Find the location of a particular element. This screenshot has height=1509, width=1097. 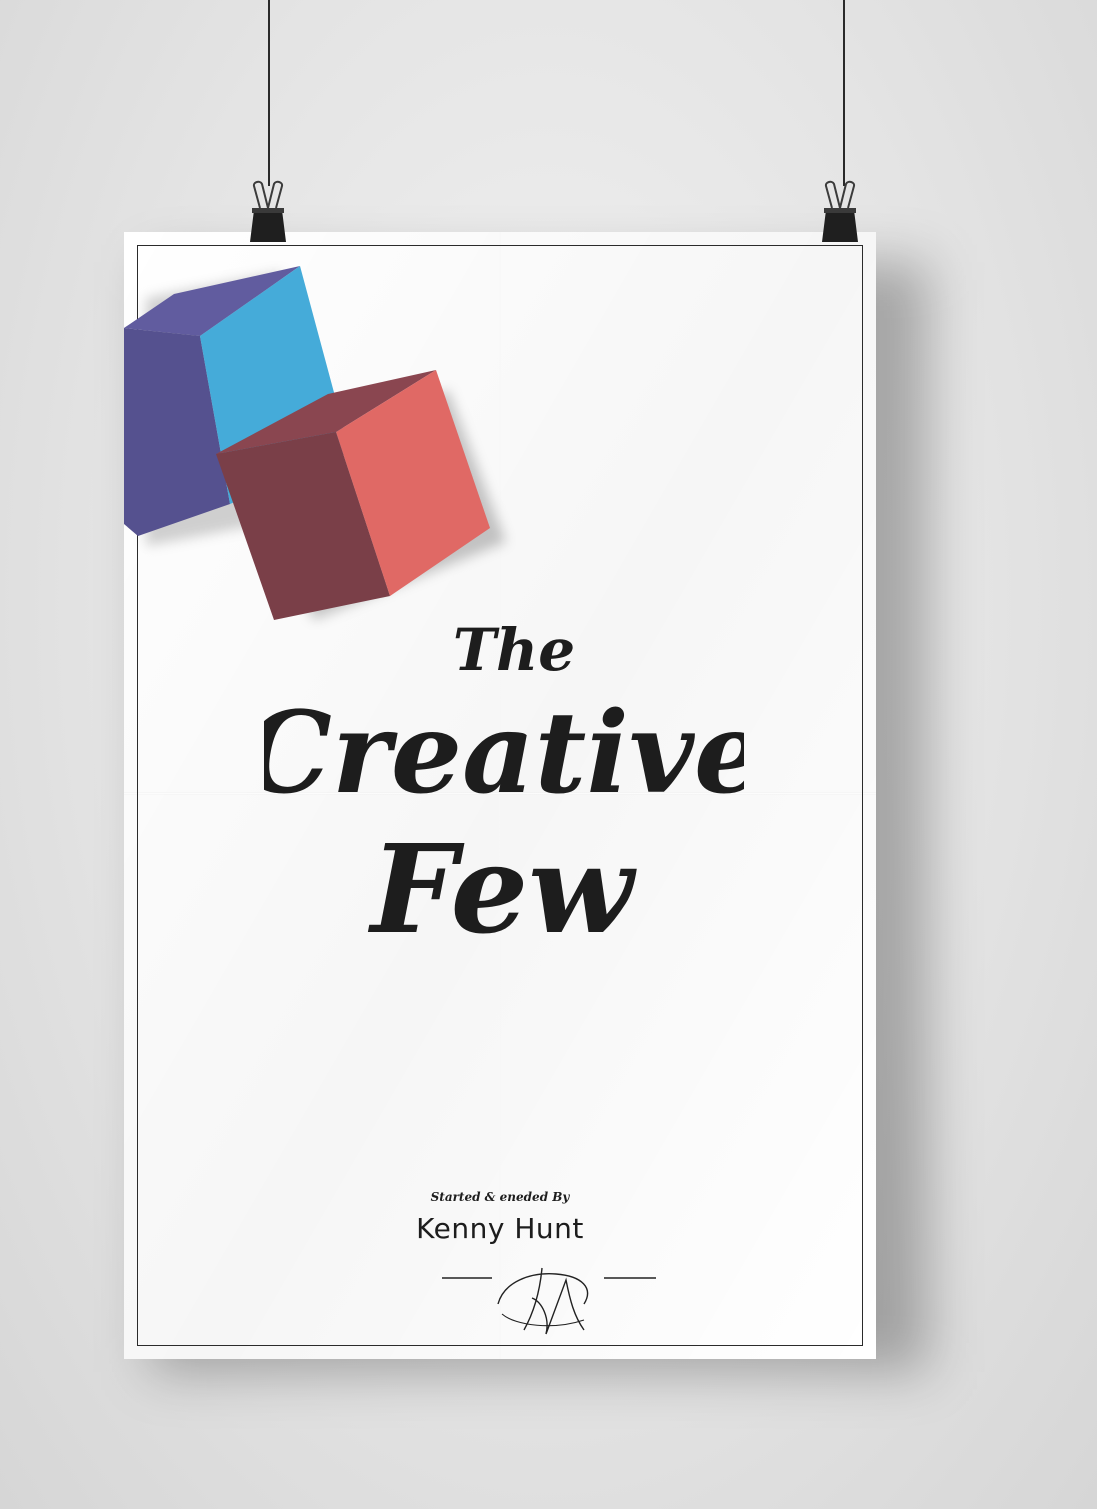

title-creative: Creative is located at coordinates (504, 753).